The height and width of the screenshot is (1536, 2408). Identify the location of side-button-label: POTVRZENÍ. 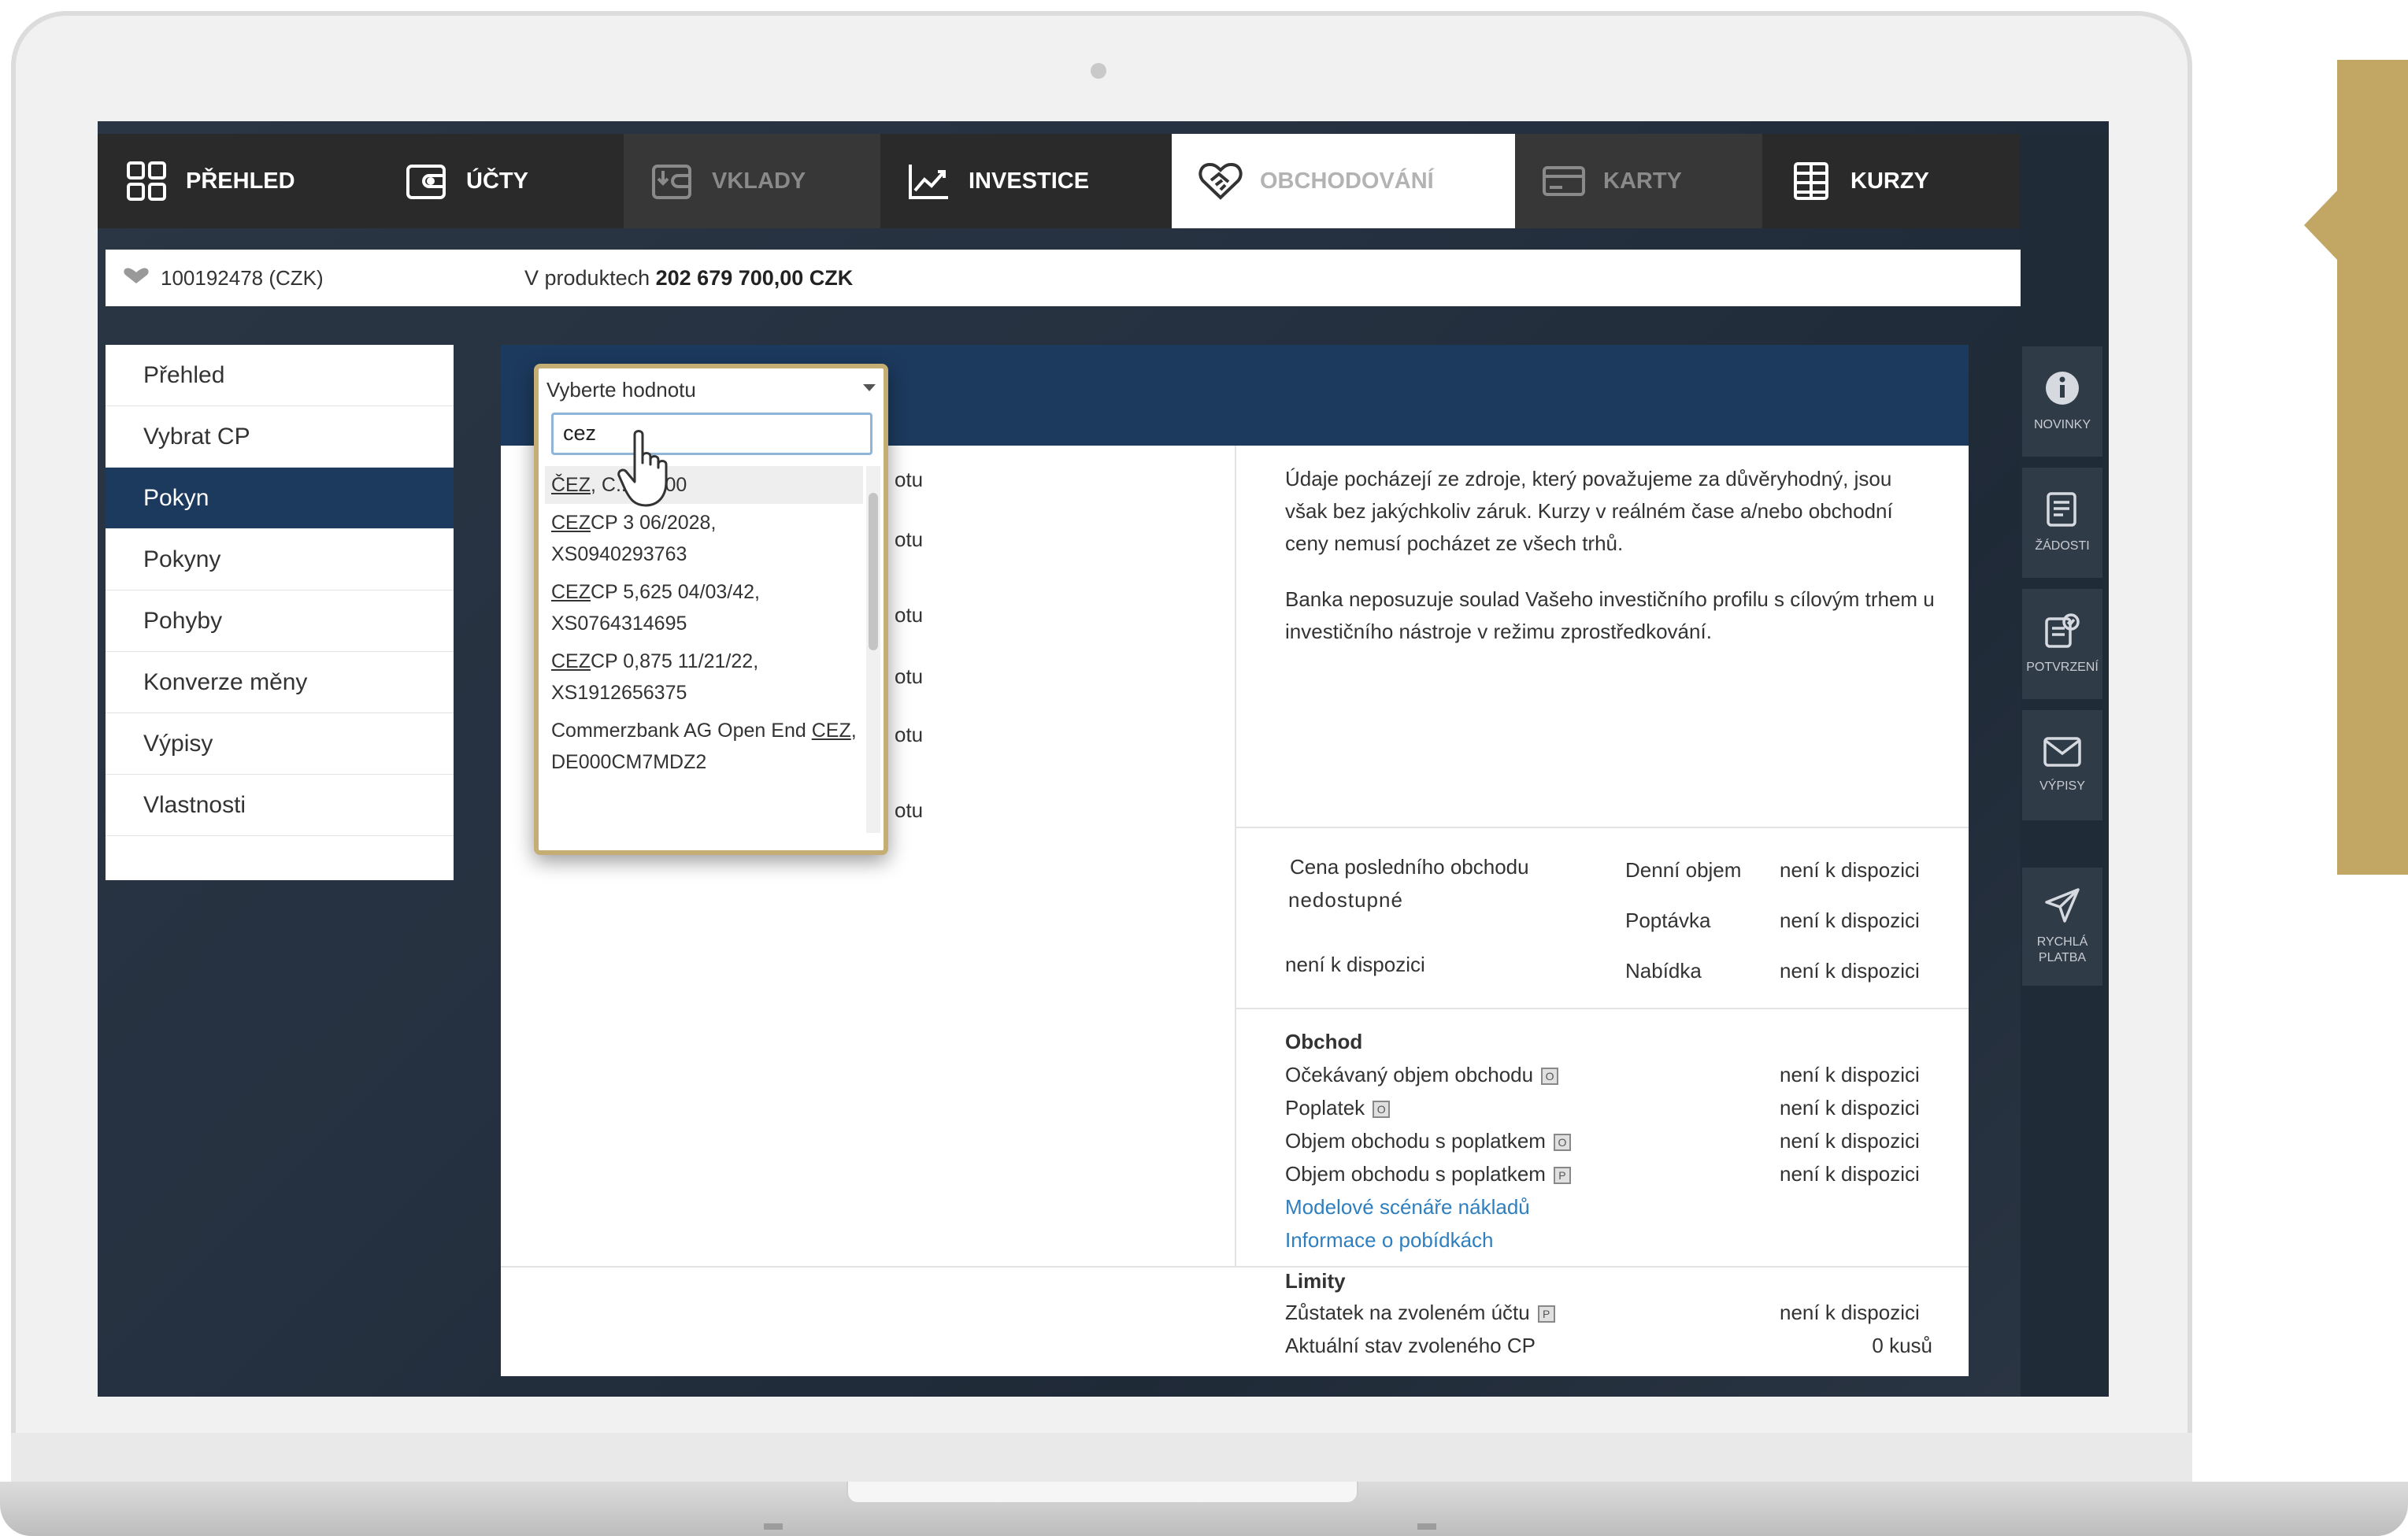
(2062, 667).